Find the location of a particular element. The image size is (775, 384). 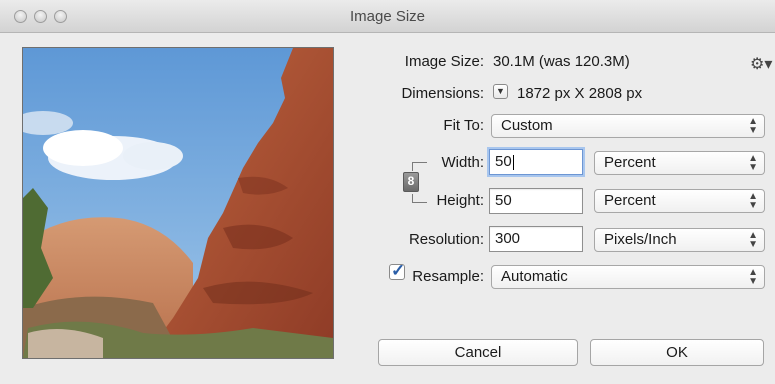

resample-select: Automatic ▲ ▼ is located at coordinates (628, 277).